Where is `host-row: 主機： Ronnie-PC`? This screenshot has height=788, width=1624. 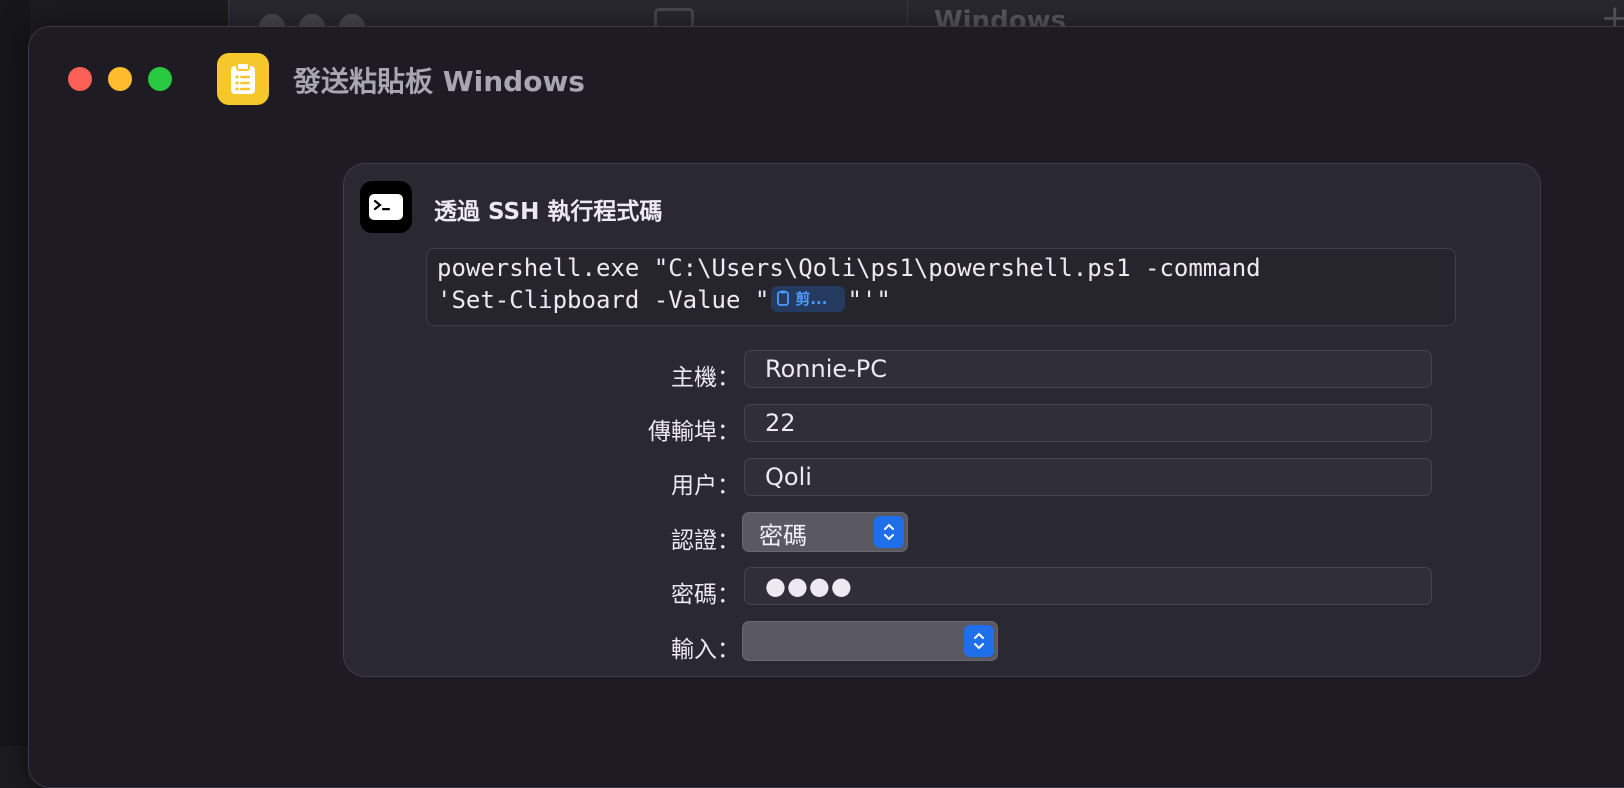
host-row: 主機： Ronnie-PC is located at coordinates (942, 370).